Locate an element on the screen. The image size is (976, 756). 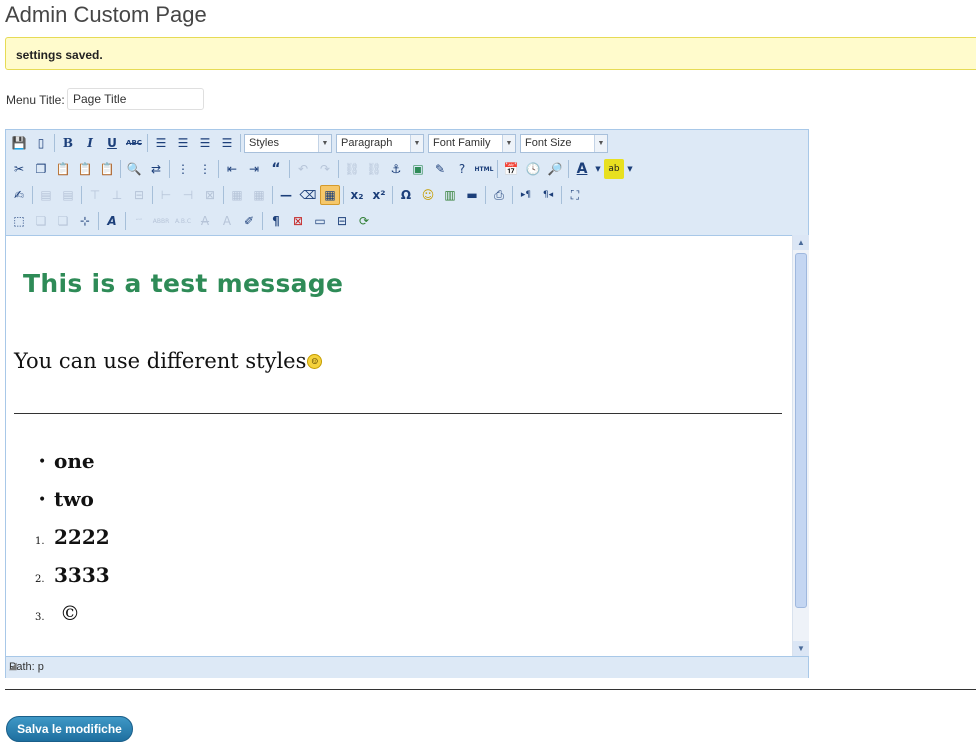
undo-icon: ↶ is located at coordinates (303, 169).